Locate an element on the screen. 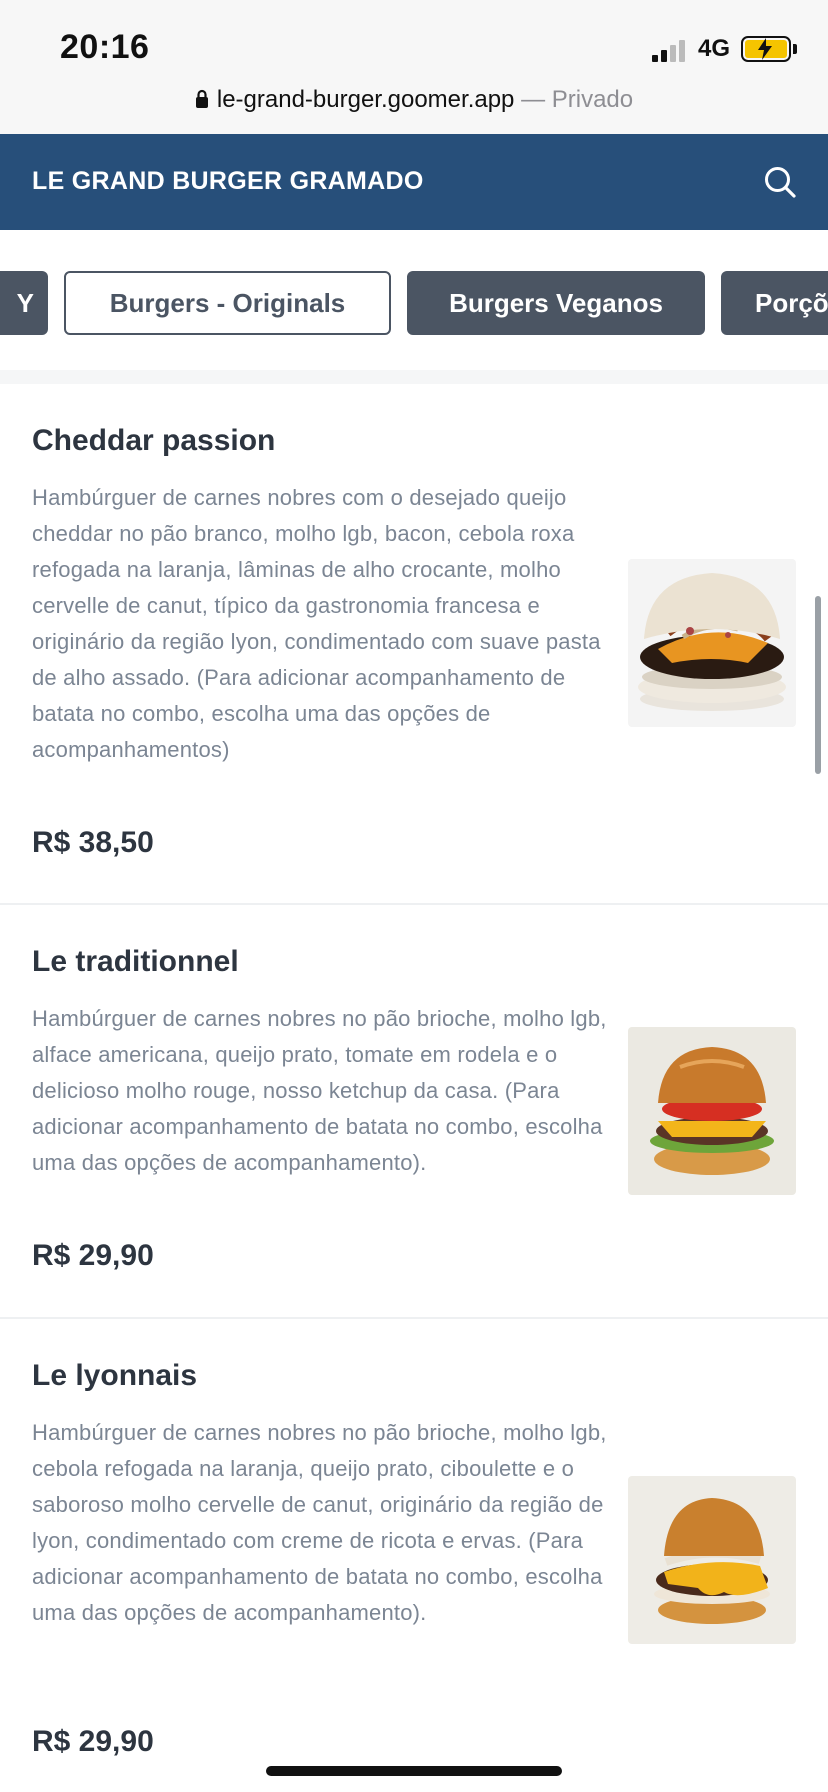  lock-icon is located at coordinates (201, 98).